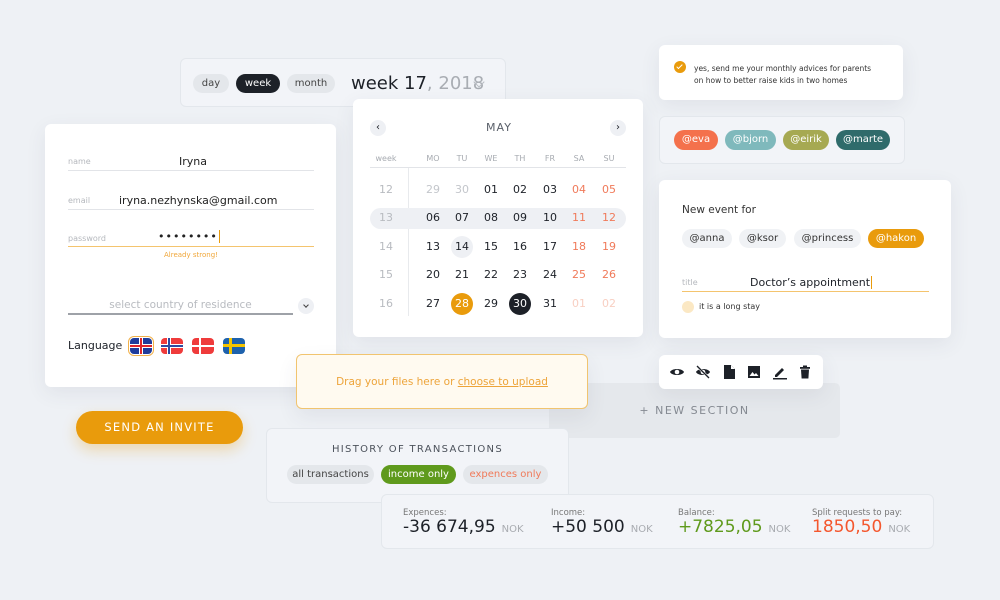  I want to click on password-input: ••••••••, so click(189, 236).